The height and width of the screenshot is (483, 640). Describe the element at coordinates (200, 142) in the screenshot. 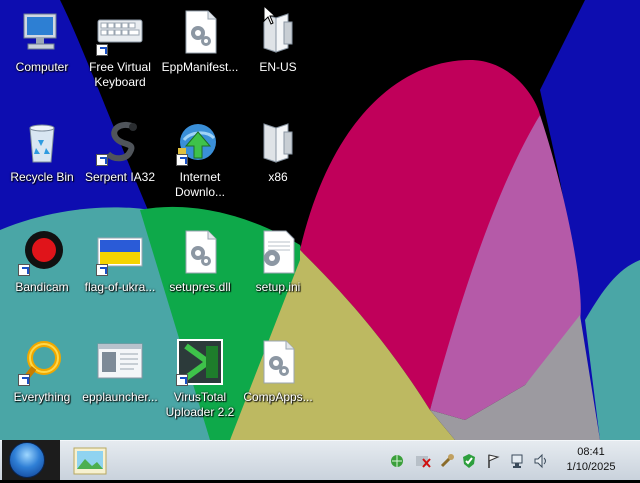

I see `download-manager-icon` at that location.